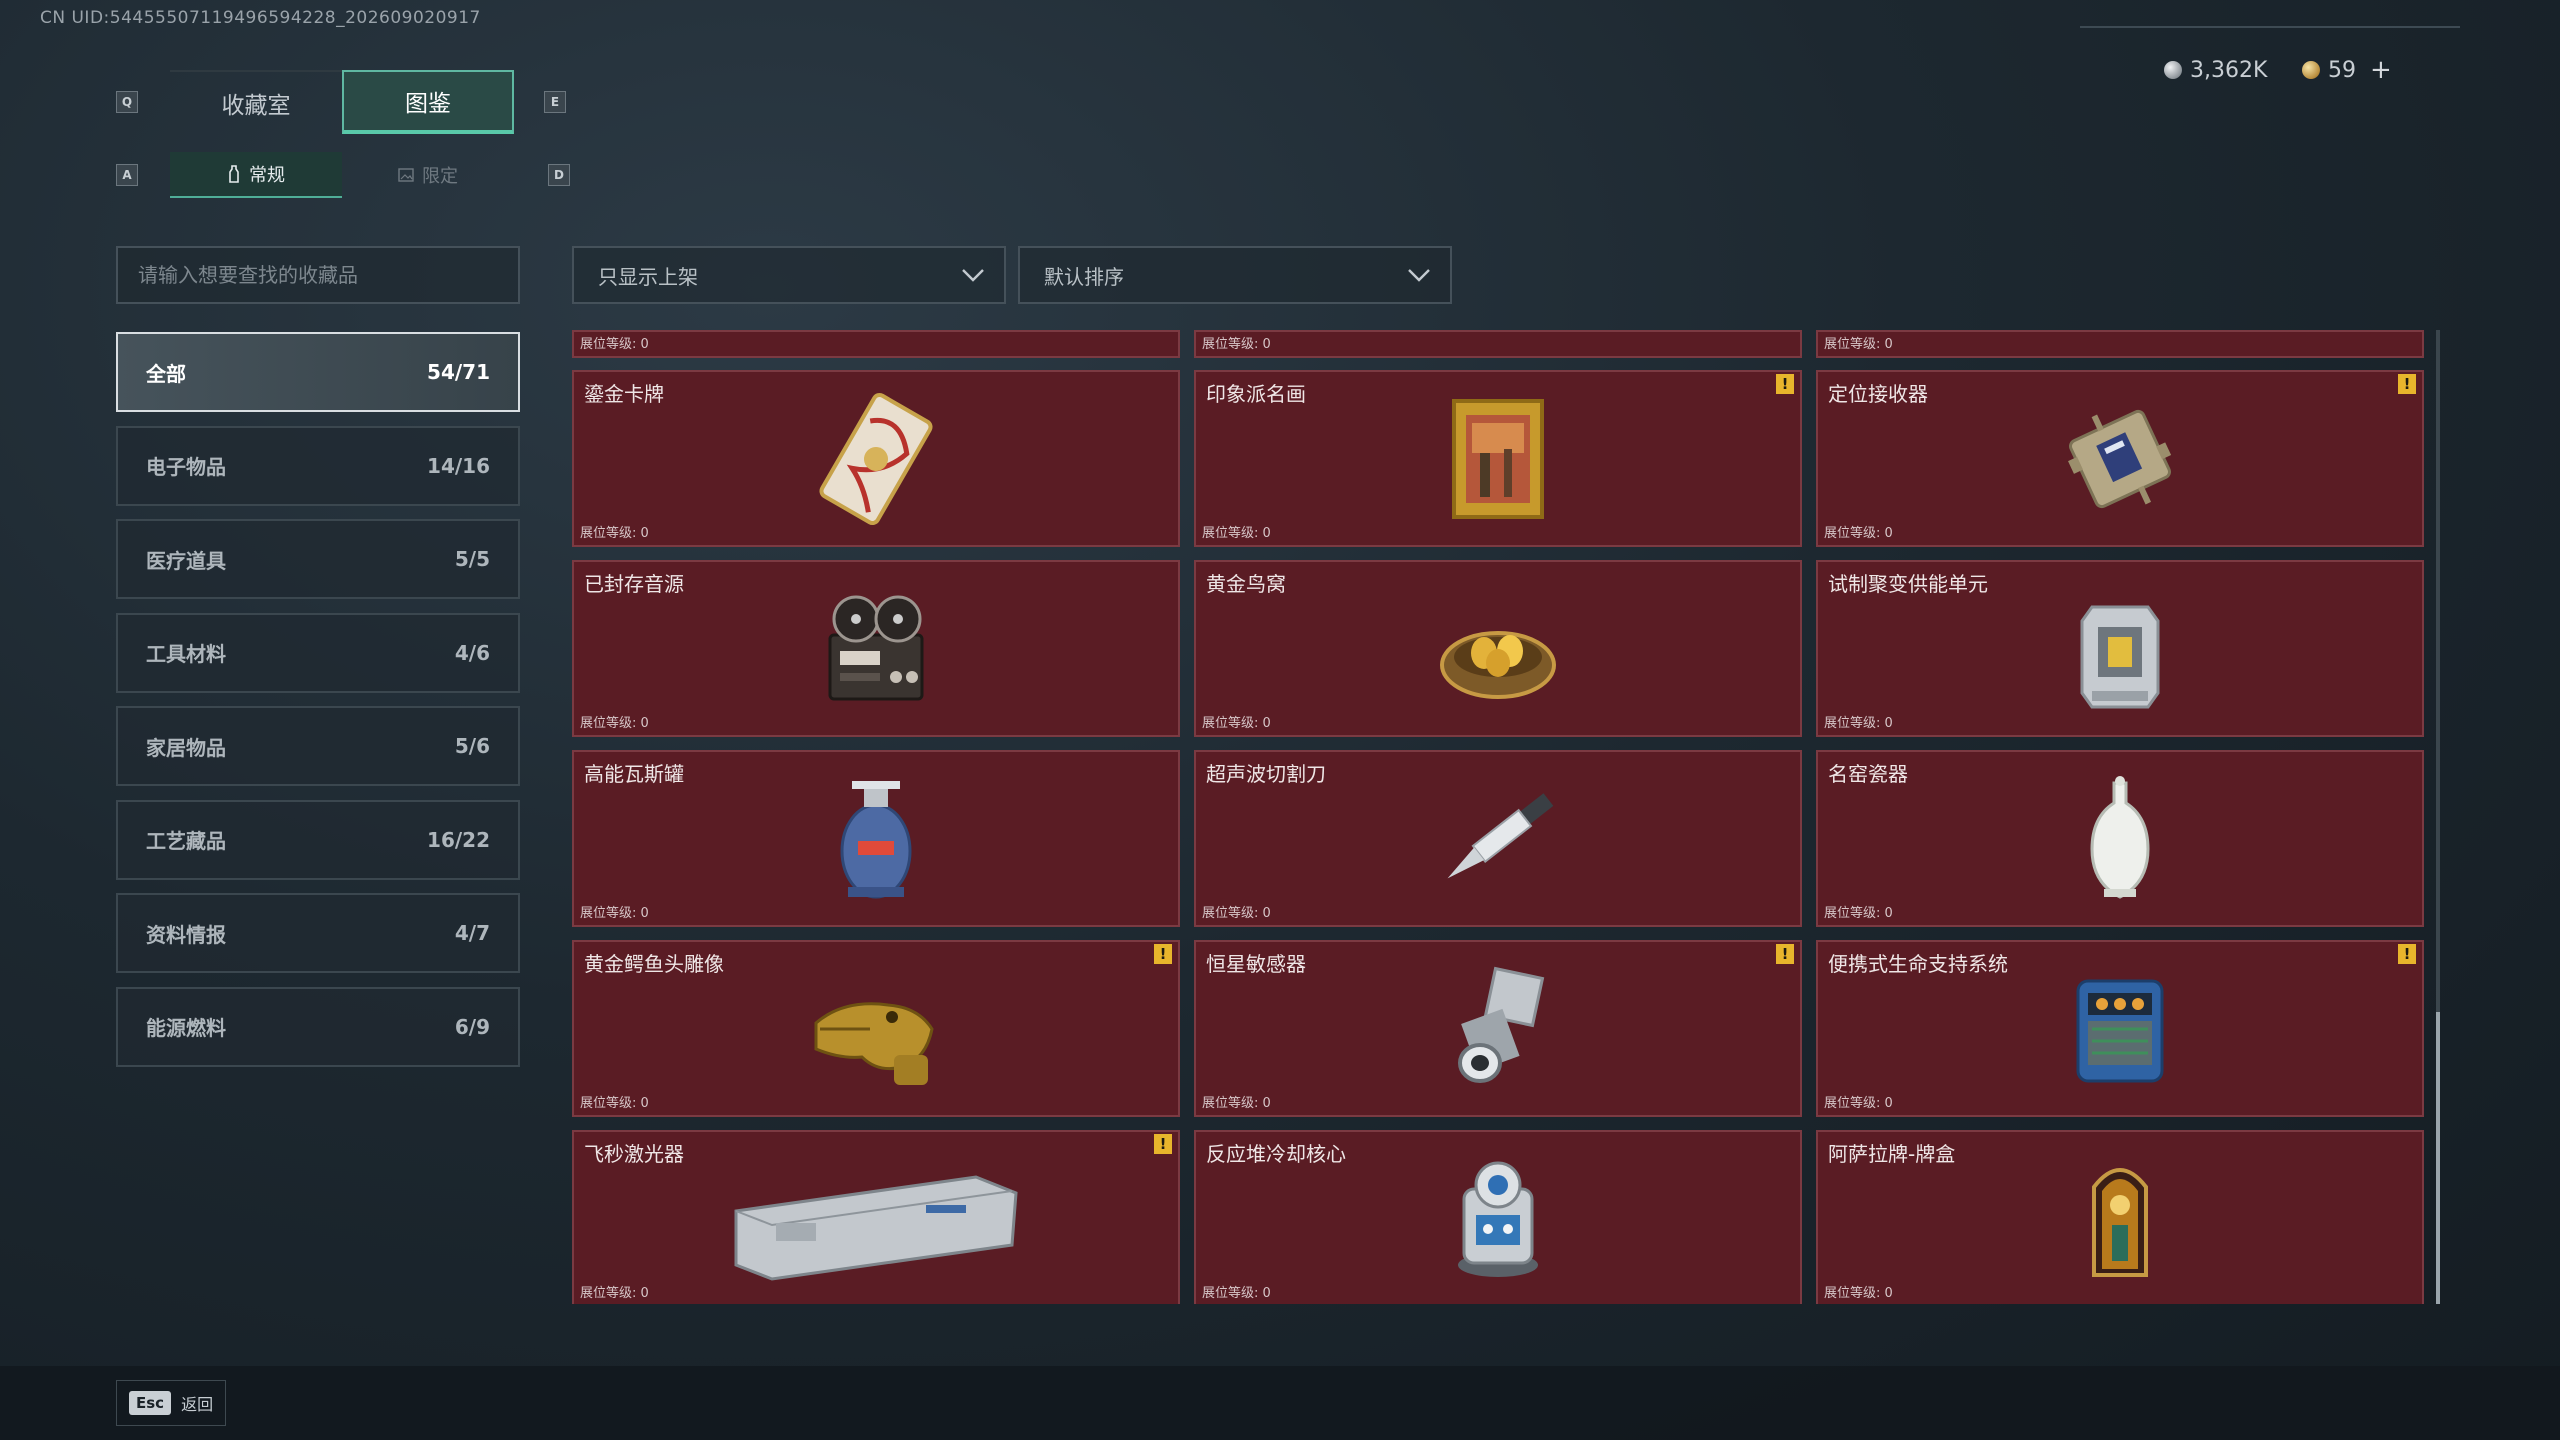 The width and height of the screenshot is (2560, 1440). I want to click on key-hint-q: Q, so click(127, 102).